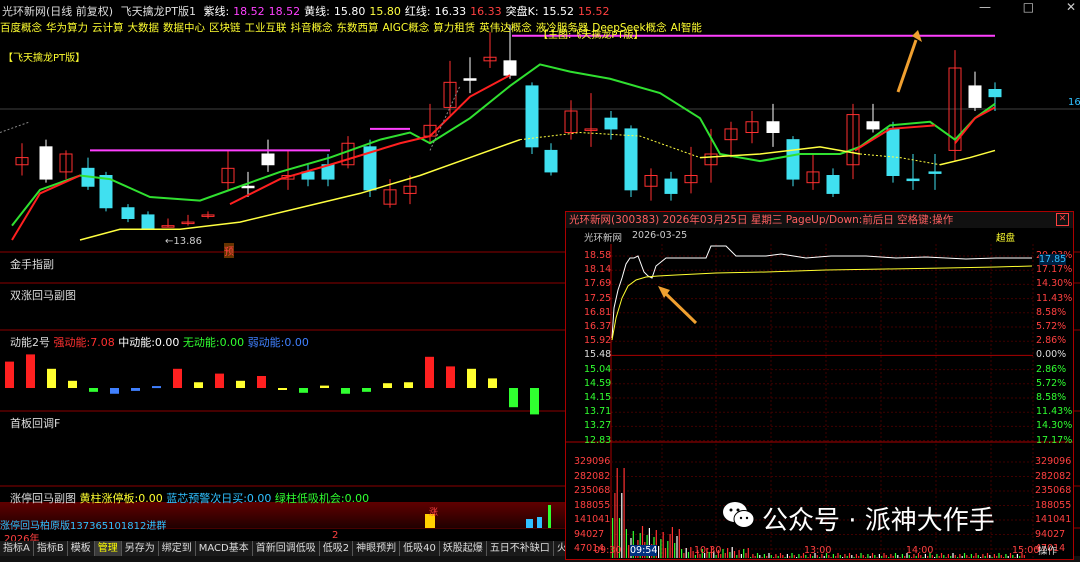  Describe the element at coordinates (708, 550) in the screenshot. I see `time-axis-label: 10:30` at that location.